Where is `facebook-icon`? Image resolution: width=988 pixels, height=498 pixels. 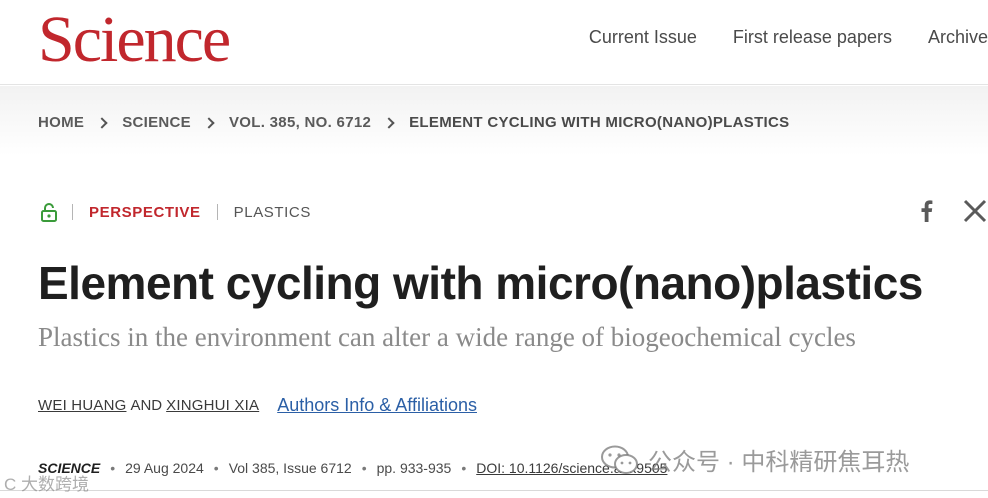 facebook-icon is located at coordinates (927, 211).